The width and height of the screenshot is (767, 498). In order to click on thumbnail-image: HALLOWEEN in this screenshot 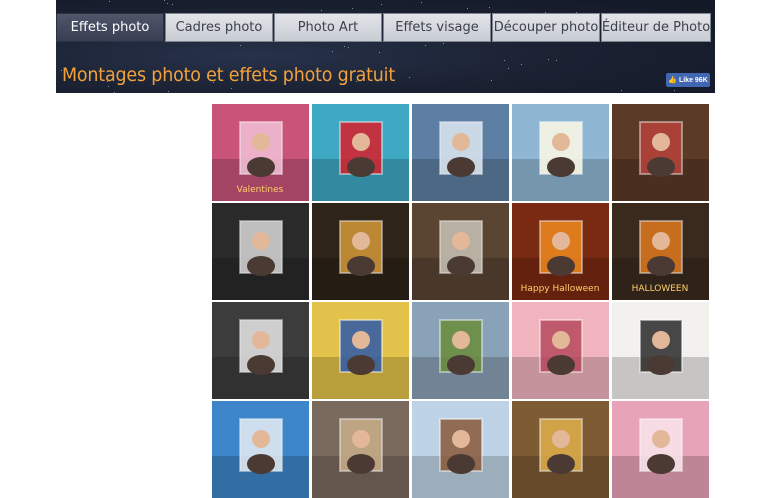, I will do `click(660, 251)`.